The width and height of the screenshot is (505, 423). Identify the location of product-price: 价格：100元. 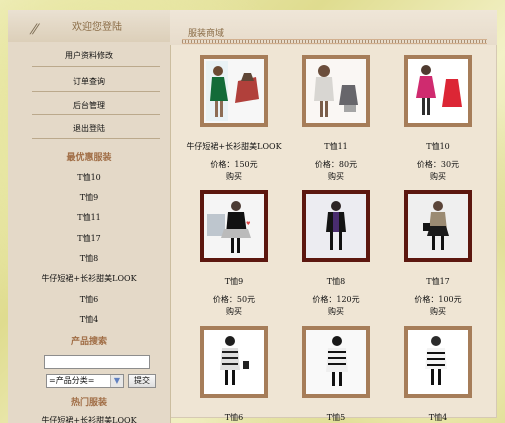
(438, 299).